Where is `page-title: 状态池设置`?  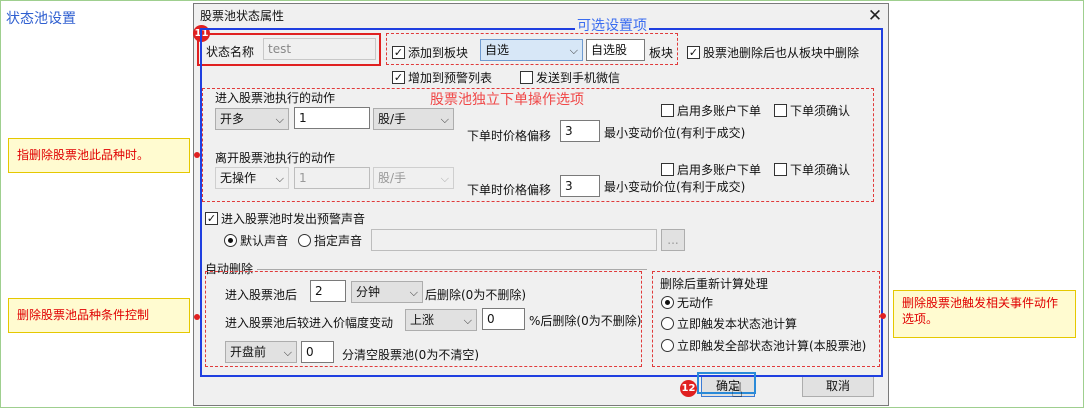 page-title: 状态池设置 is located at coordinates (41, 19).